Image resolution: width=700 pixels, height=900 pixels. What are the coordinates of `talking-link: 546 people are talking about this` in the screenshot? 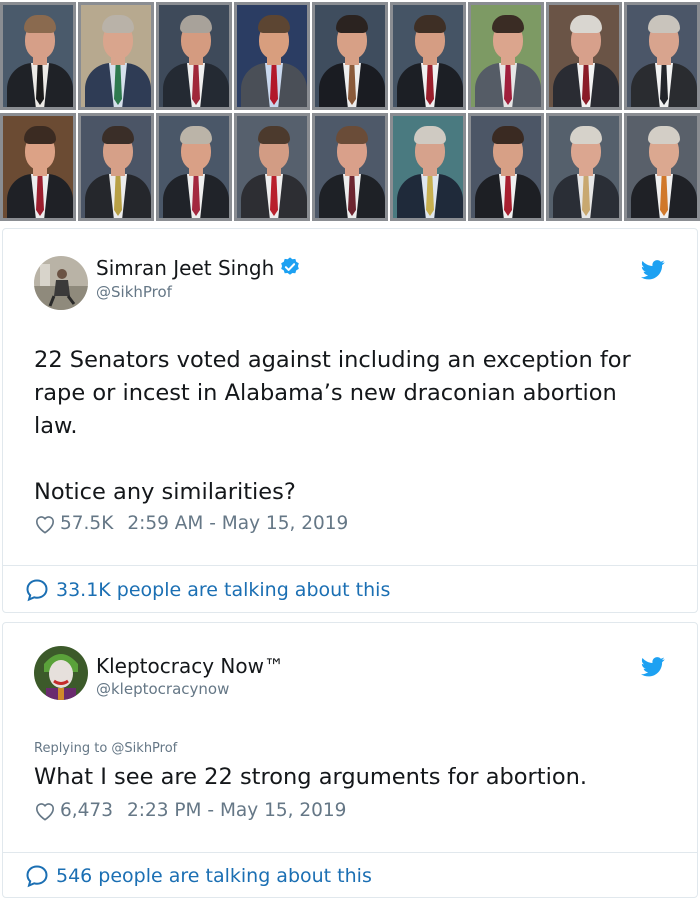 It's located at (198, 876).